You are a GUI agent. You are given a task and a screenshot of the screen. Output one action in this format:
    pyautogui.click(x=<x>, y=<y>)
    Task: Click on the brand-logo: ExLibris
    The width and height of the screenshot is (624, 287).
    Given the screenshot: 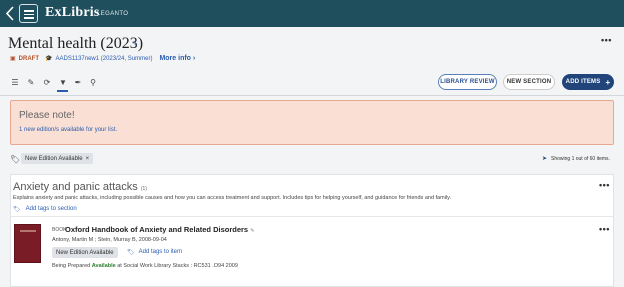 What is the action you would take?
    pyautogui.click(x=72, y=12)
    